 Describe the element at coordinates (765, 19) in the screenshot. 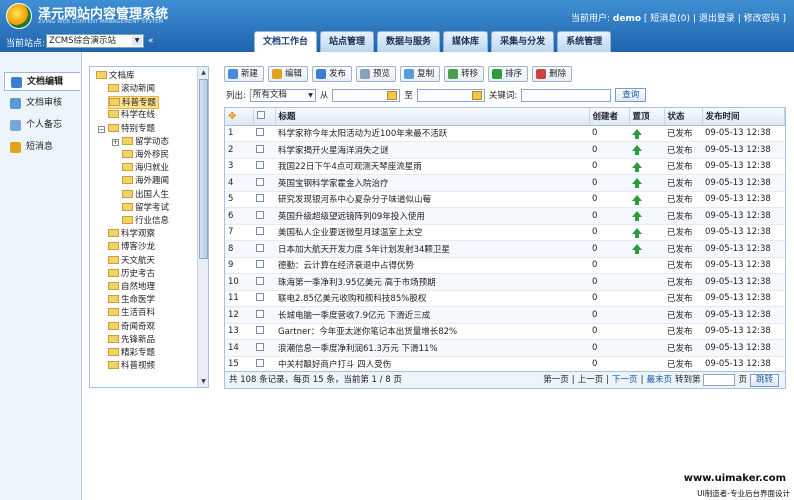

I see `change-password-link: 修改密码 ]` at that location.